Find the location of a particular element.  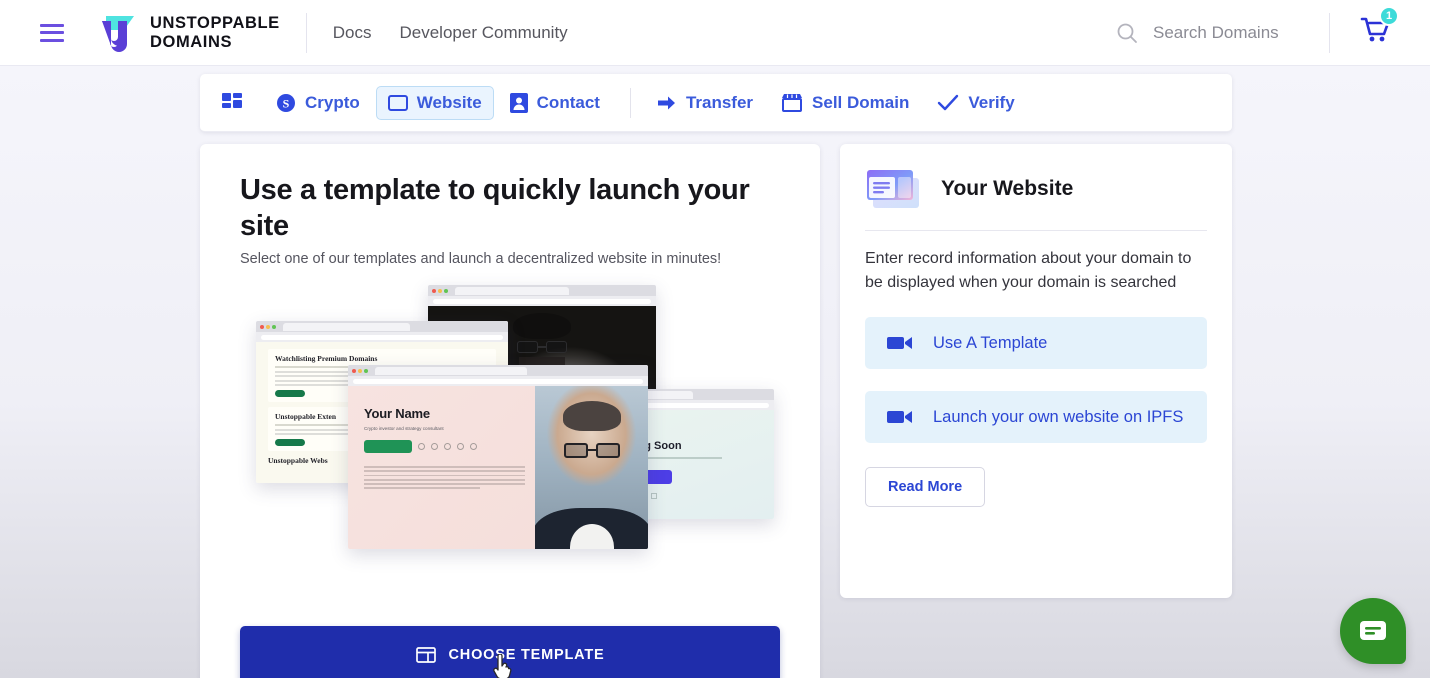

panel-title: Your Website is located at coordinates (1007, 188).